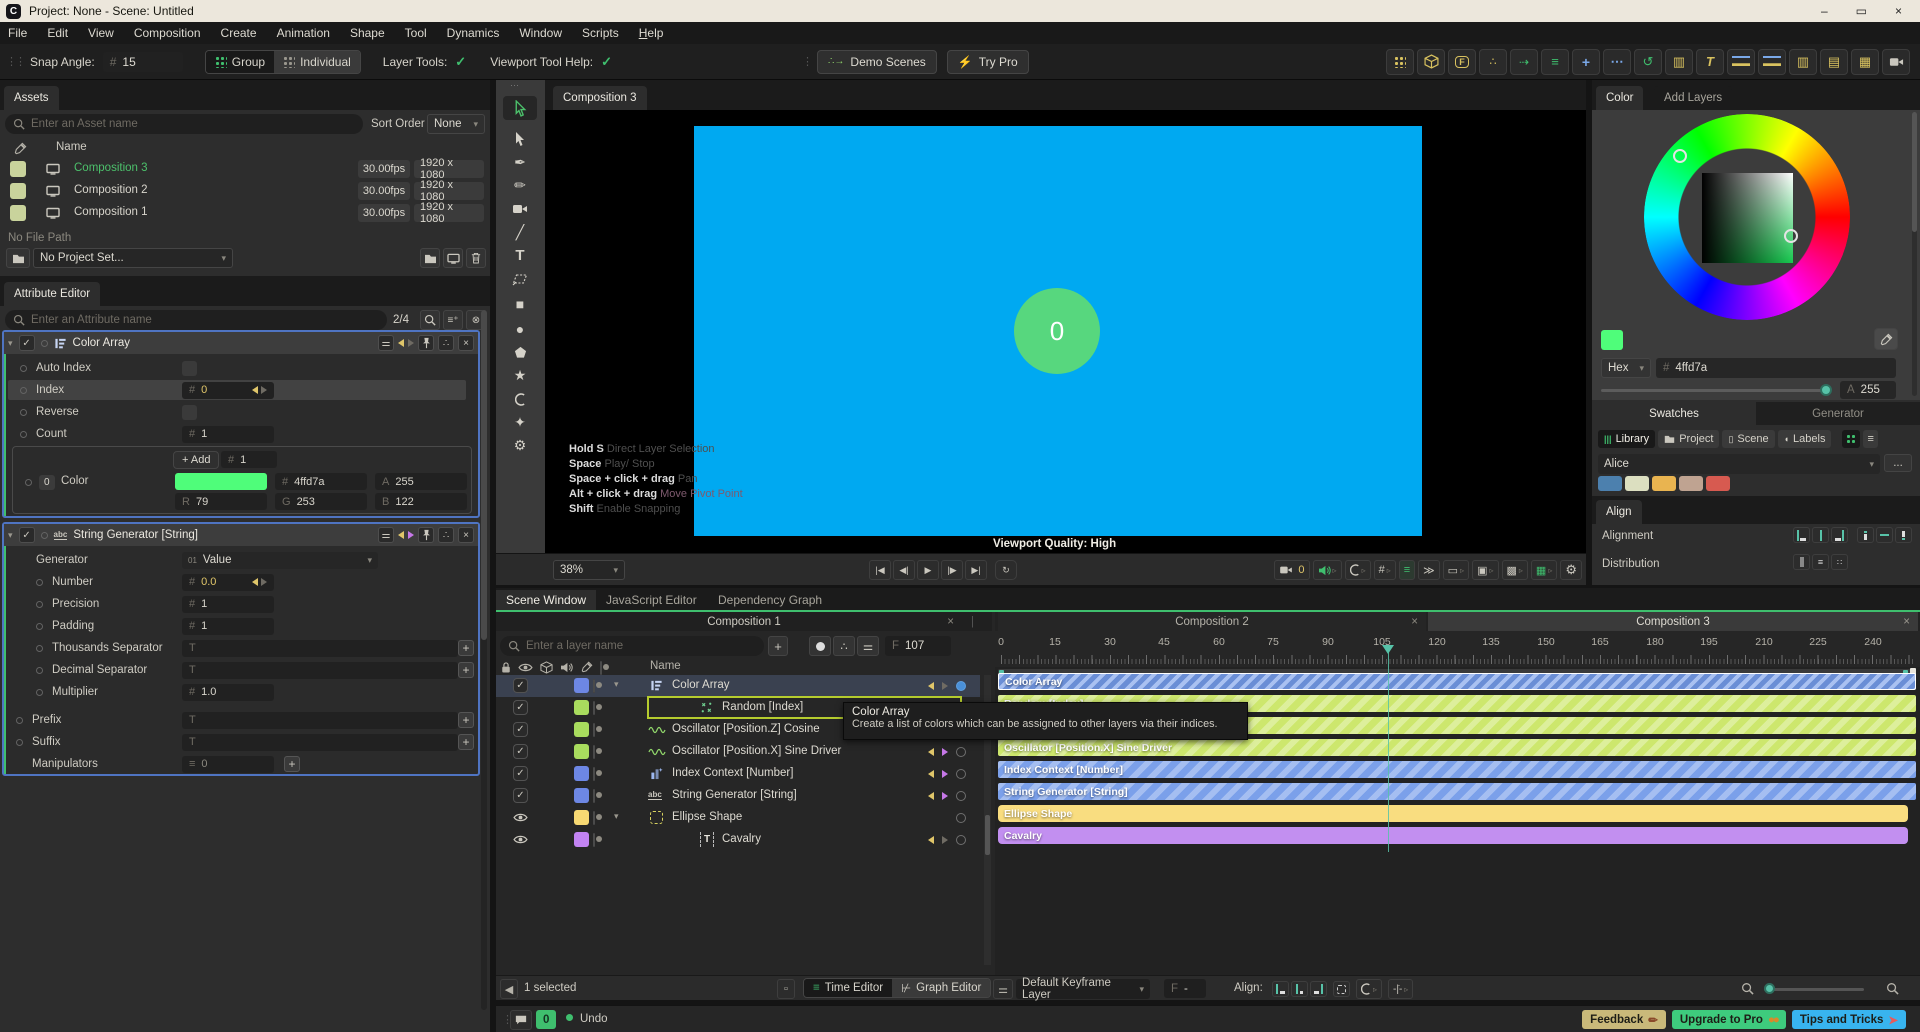 This screenshot has height=1032, width=1920. What do you see at coordinates (1710, 61) in the screenshot?
I see `text-path-icon: T` at bounding box center [1710, 61].